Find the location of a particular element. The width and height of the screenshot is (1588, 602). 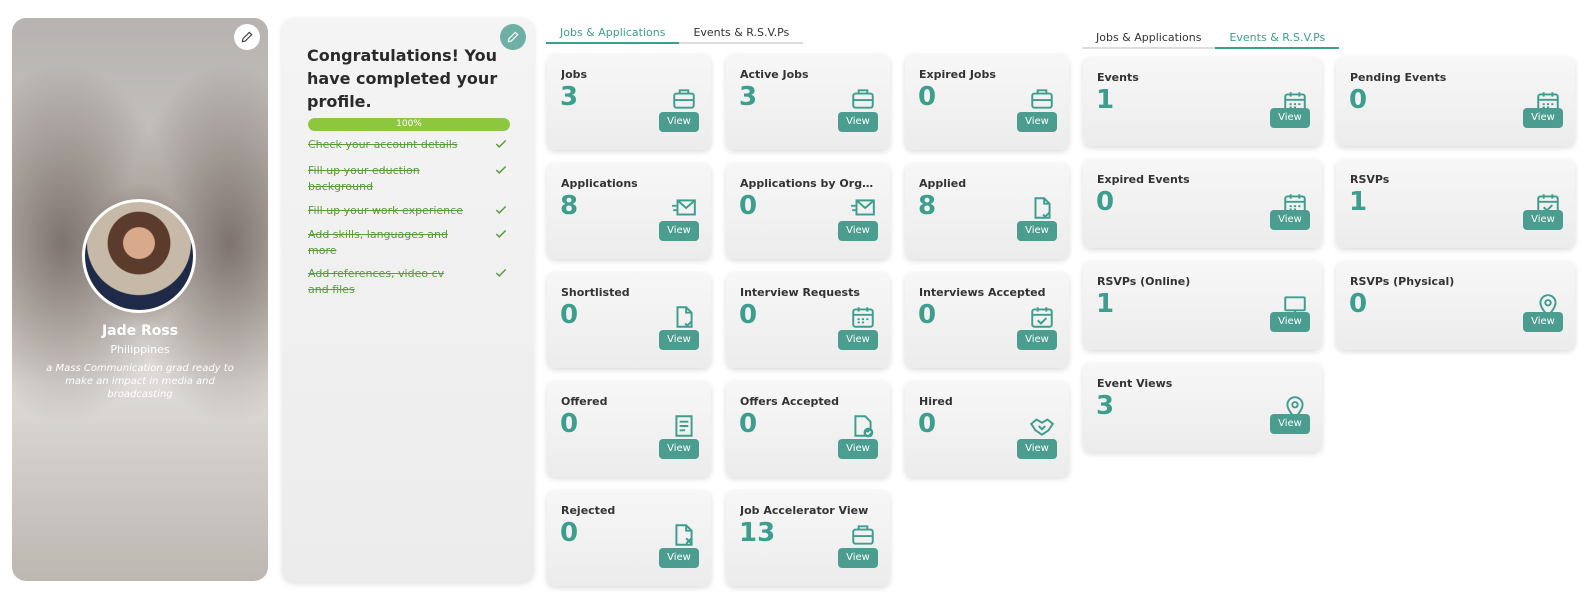

task-label: Fill up your work experience is located at coordinates (385, 210).